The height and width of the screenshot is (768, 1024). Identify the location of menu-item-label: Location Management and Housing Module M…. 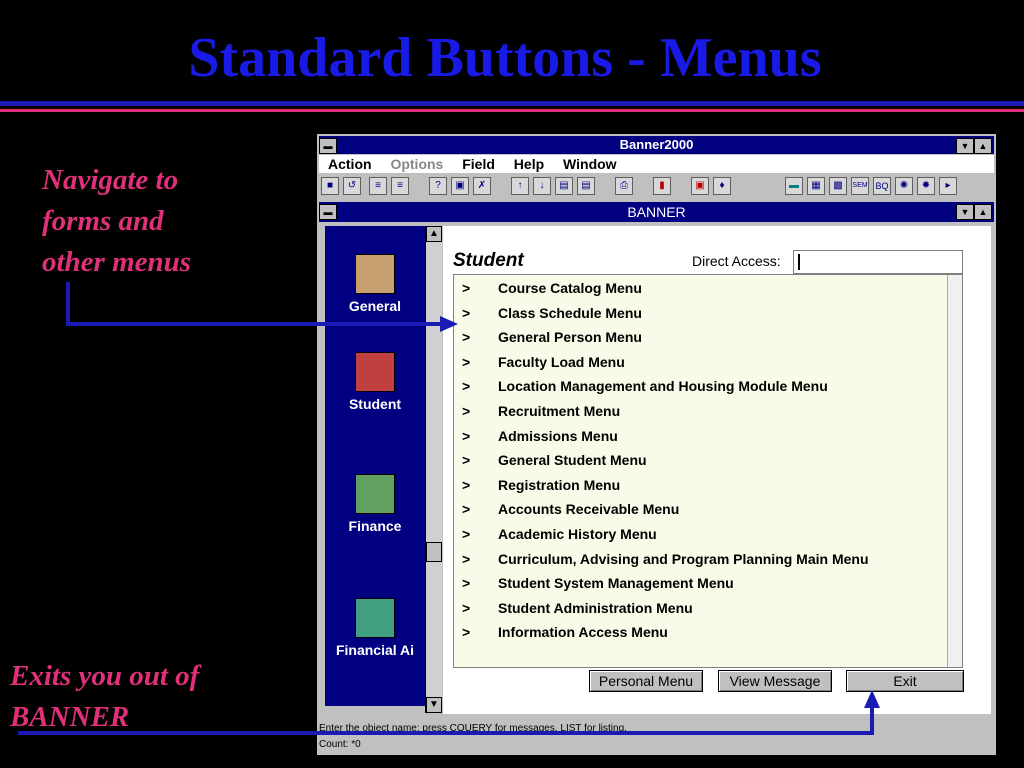
(663, 386).